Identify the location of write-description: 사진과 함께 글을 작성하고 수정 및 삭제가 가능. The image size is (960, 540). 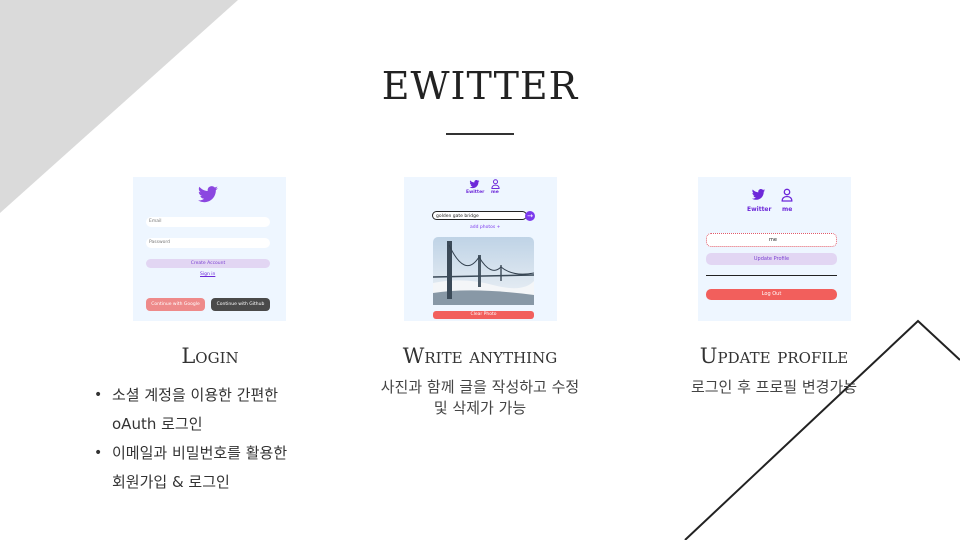
(480, 397).